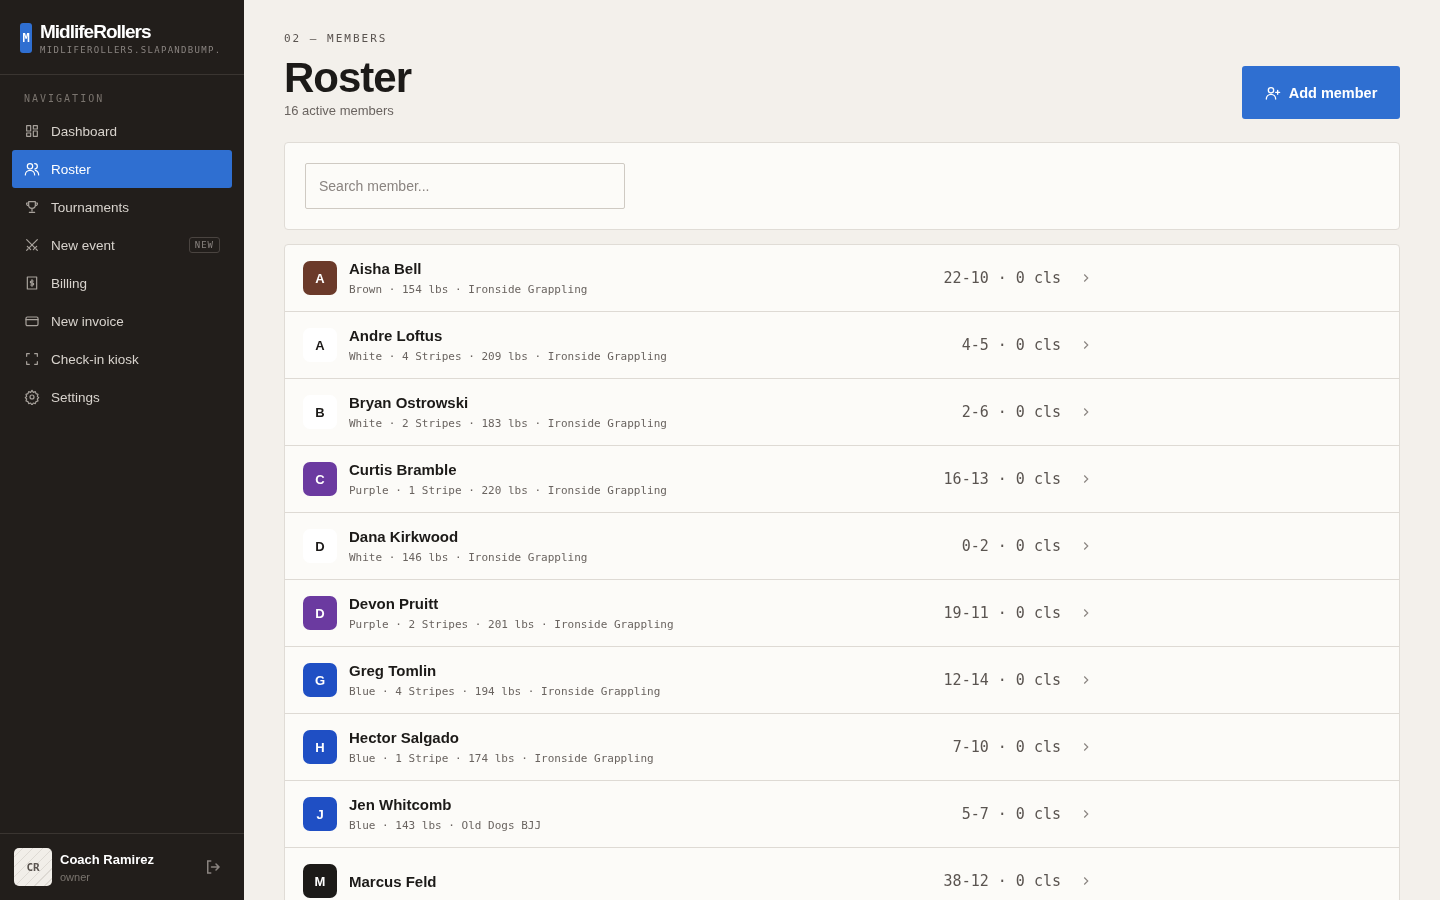 The height and width of the screenshot is (900, 1440). Describe the element at coordinates (403, 470) in the screenshot. I see `member-name: Curtis Bramble` at that location.